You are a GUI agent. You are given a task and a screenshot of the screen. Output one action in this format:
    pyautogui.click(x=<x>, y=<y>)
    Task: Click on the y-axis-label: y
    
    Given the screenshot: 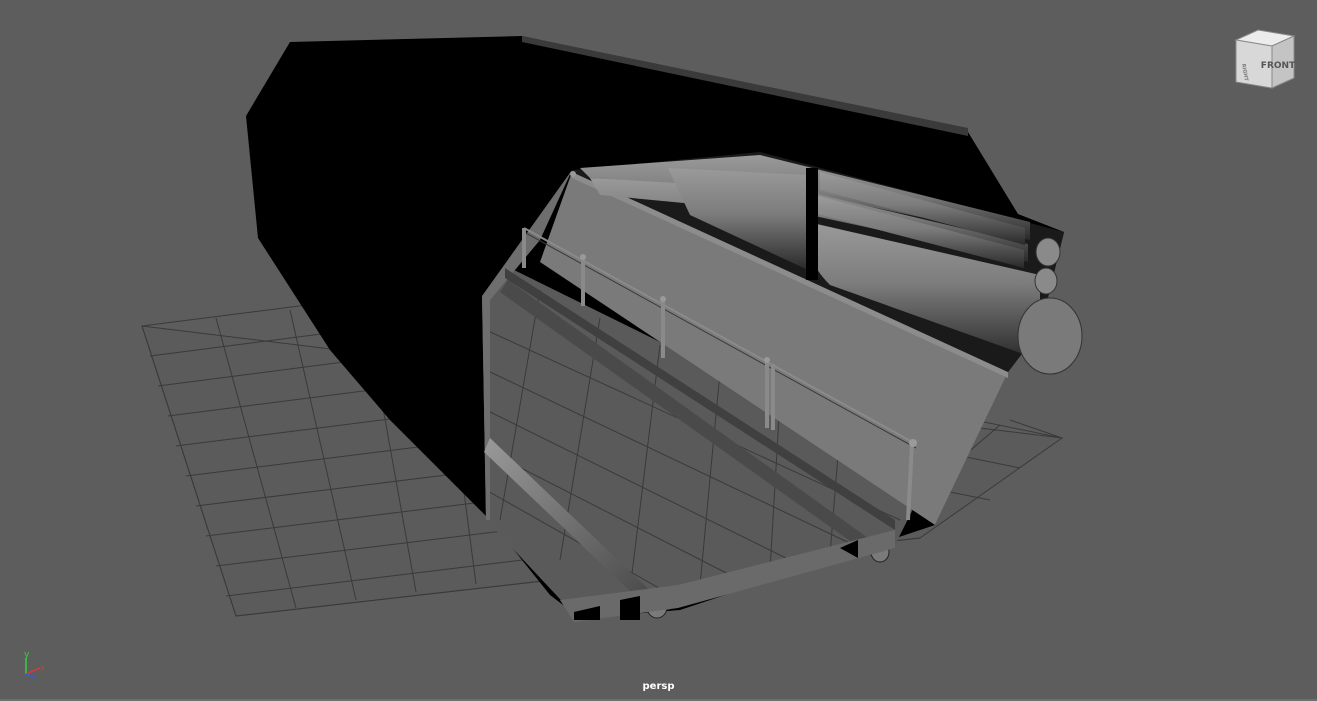 What is the action you would take?
    pyautogui.click(x=27, y=655)
    